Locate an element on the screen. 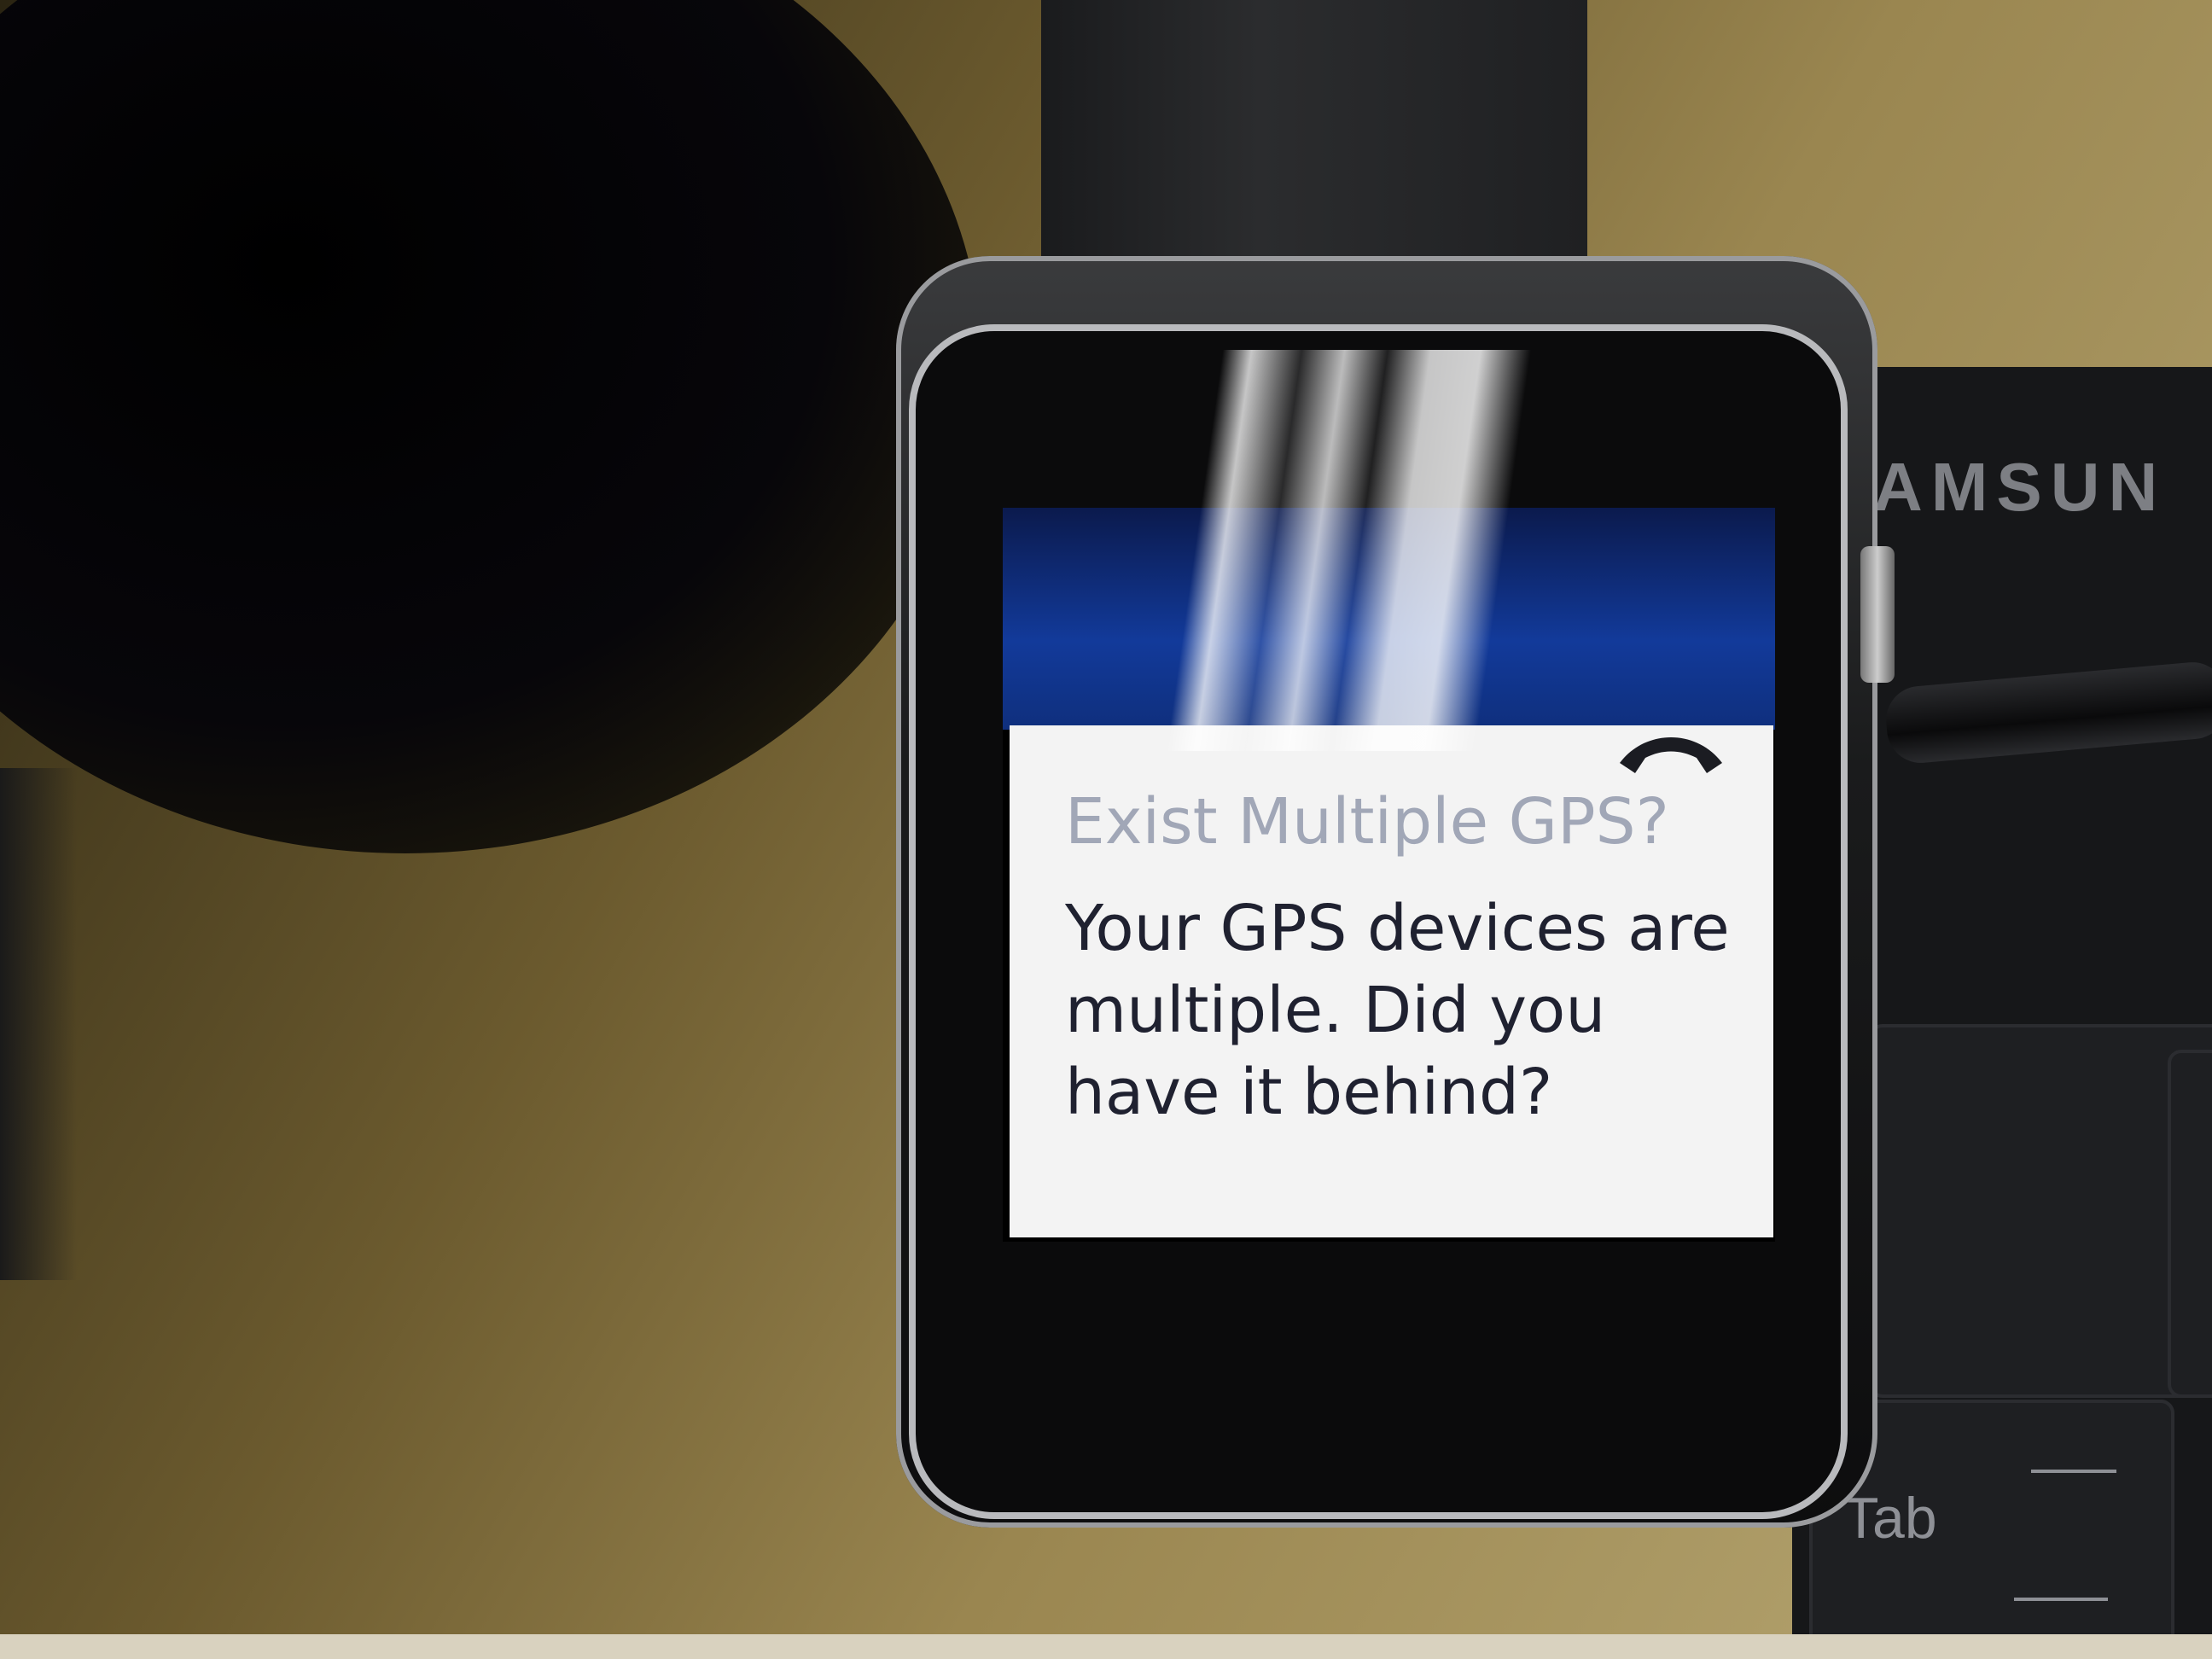  tab-arrow-right-icon is located at coordinates (2061, 1599).